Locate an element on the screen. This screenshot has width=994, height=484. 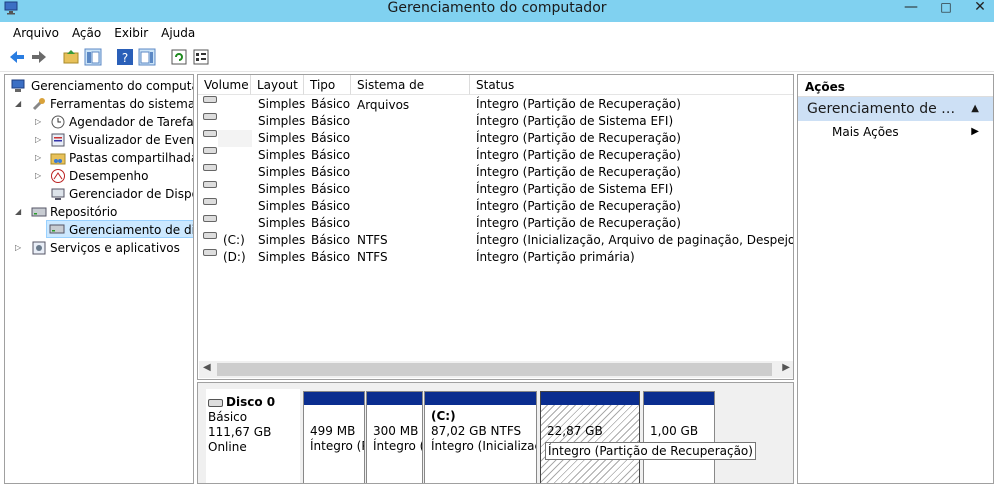
tree-item-performance: ▷ Desempenho is located at coordinates (101, 176).